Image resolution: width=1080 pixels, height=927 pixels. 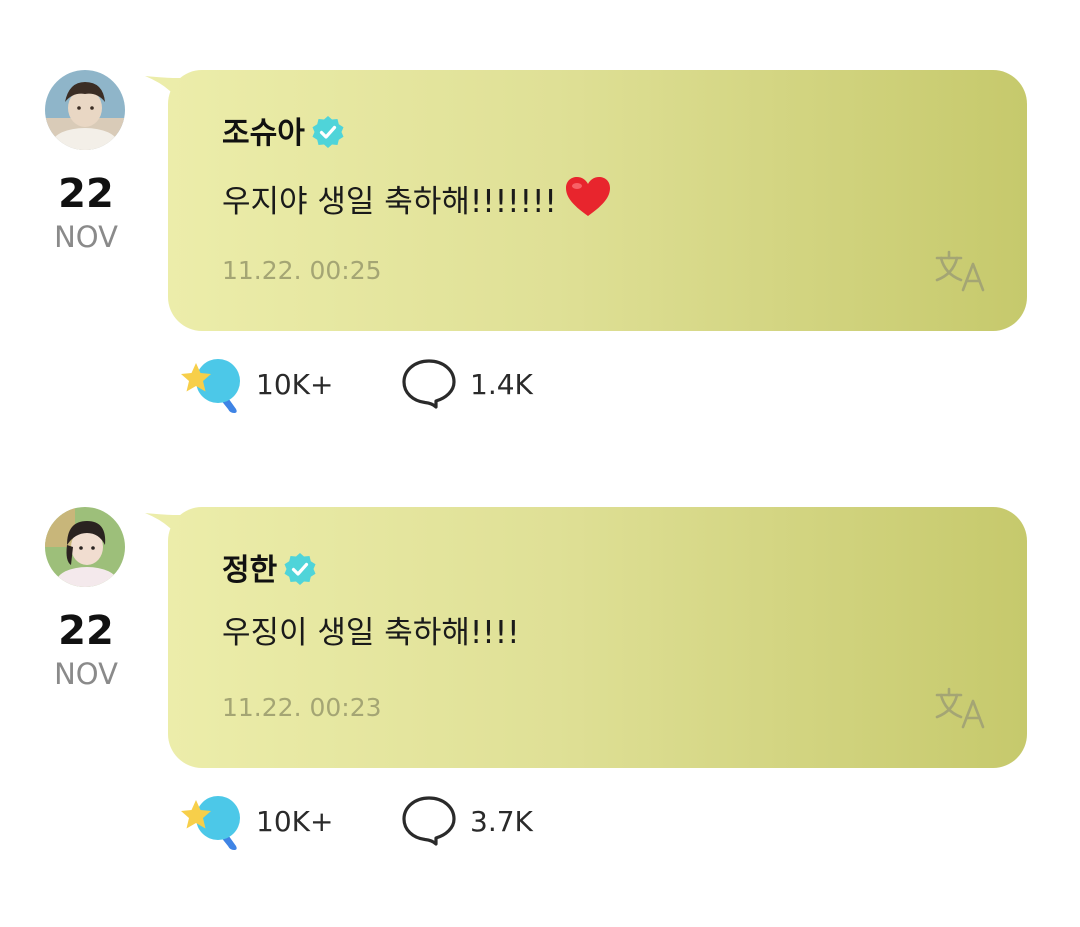 I want to click on post-actions: 10K+ 3.7K, so click(x=355, y=822).